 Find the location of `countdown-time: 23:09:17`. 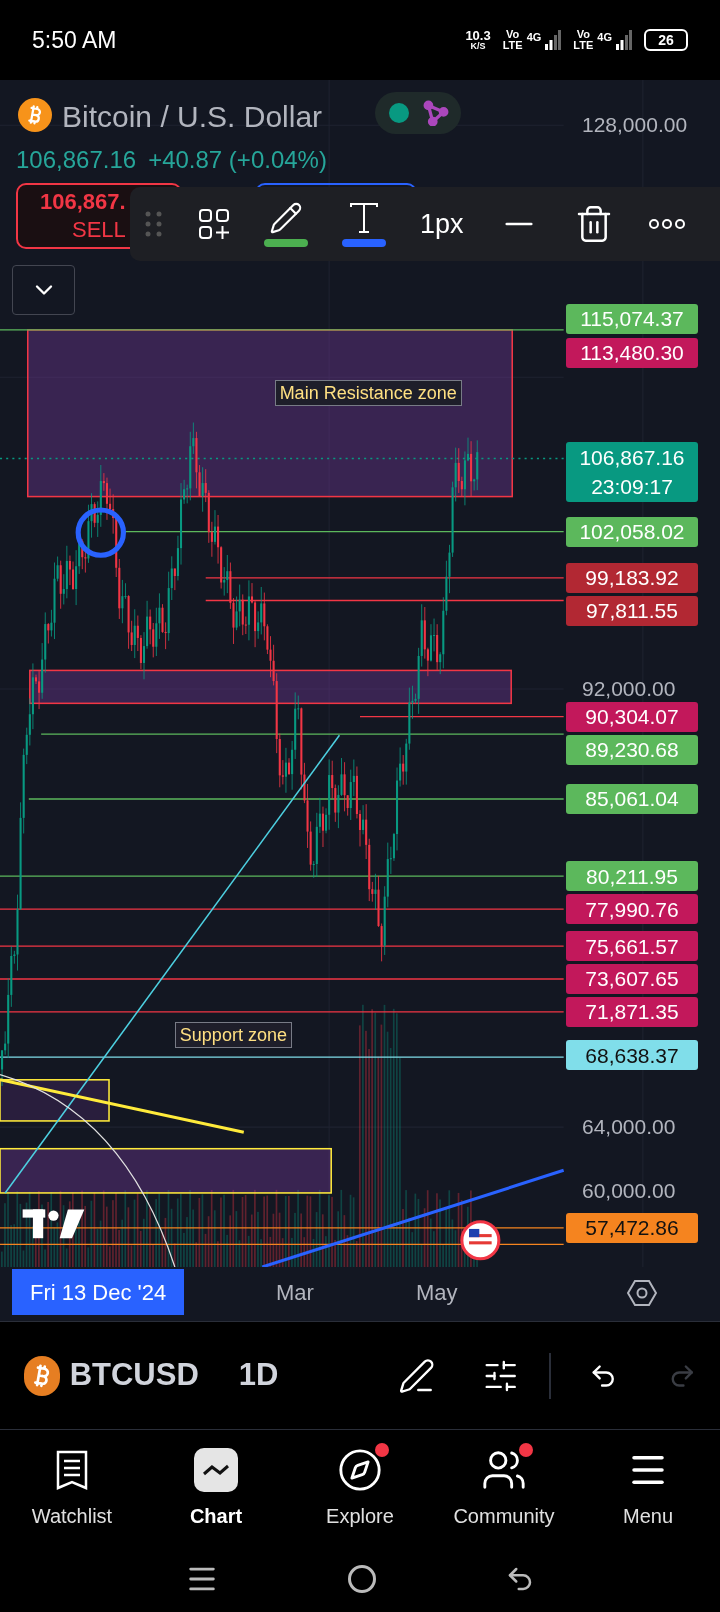

countdown-time: 23:09:17 is located at coordinates (632, 486).